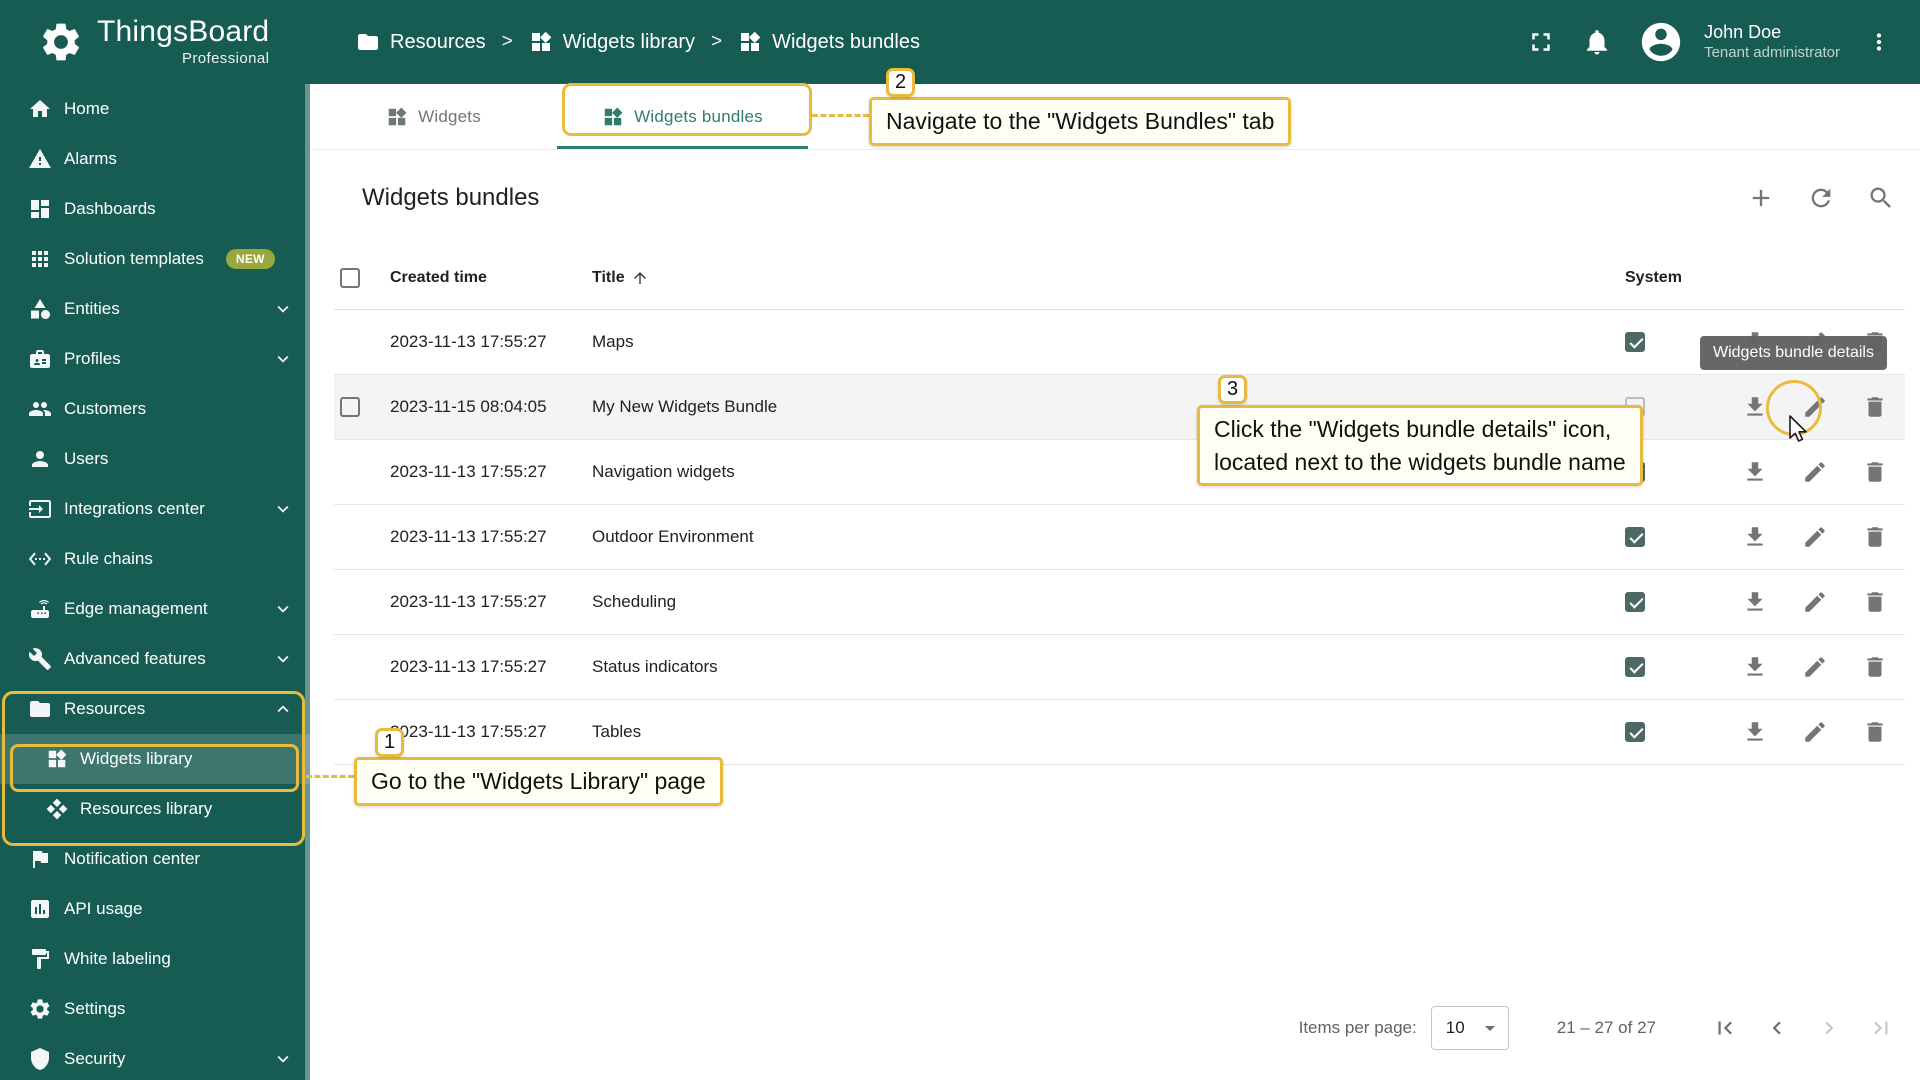 This screenshot has height=1080, width=1920. I want to click on user-name: John Doe, so click(1743, 32).